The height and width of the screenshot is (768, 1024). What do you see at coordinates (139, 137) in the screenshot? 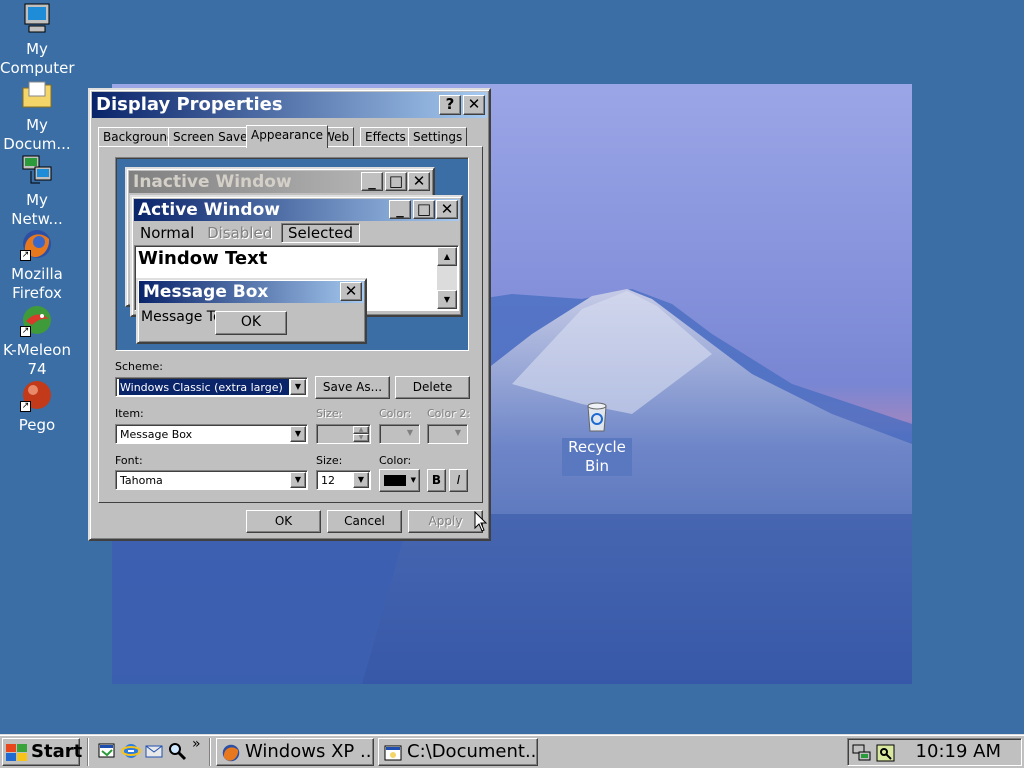
I see `tab-label: Background` at bounding box center [139, 137].